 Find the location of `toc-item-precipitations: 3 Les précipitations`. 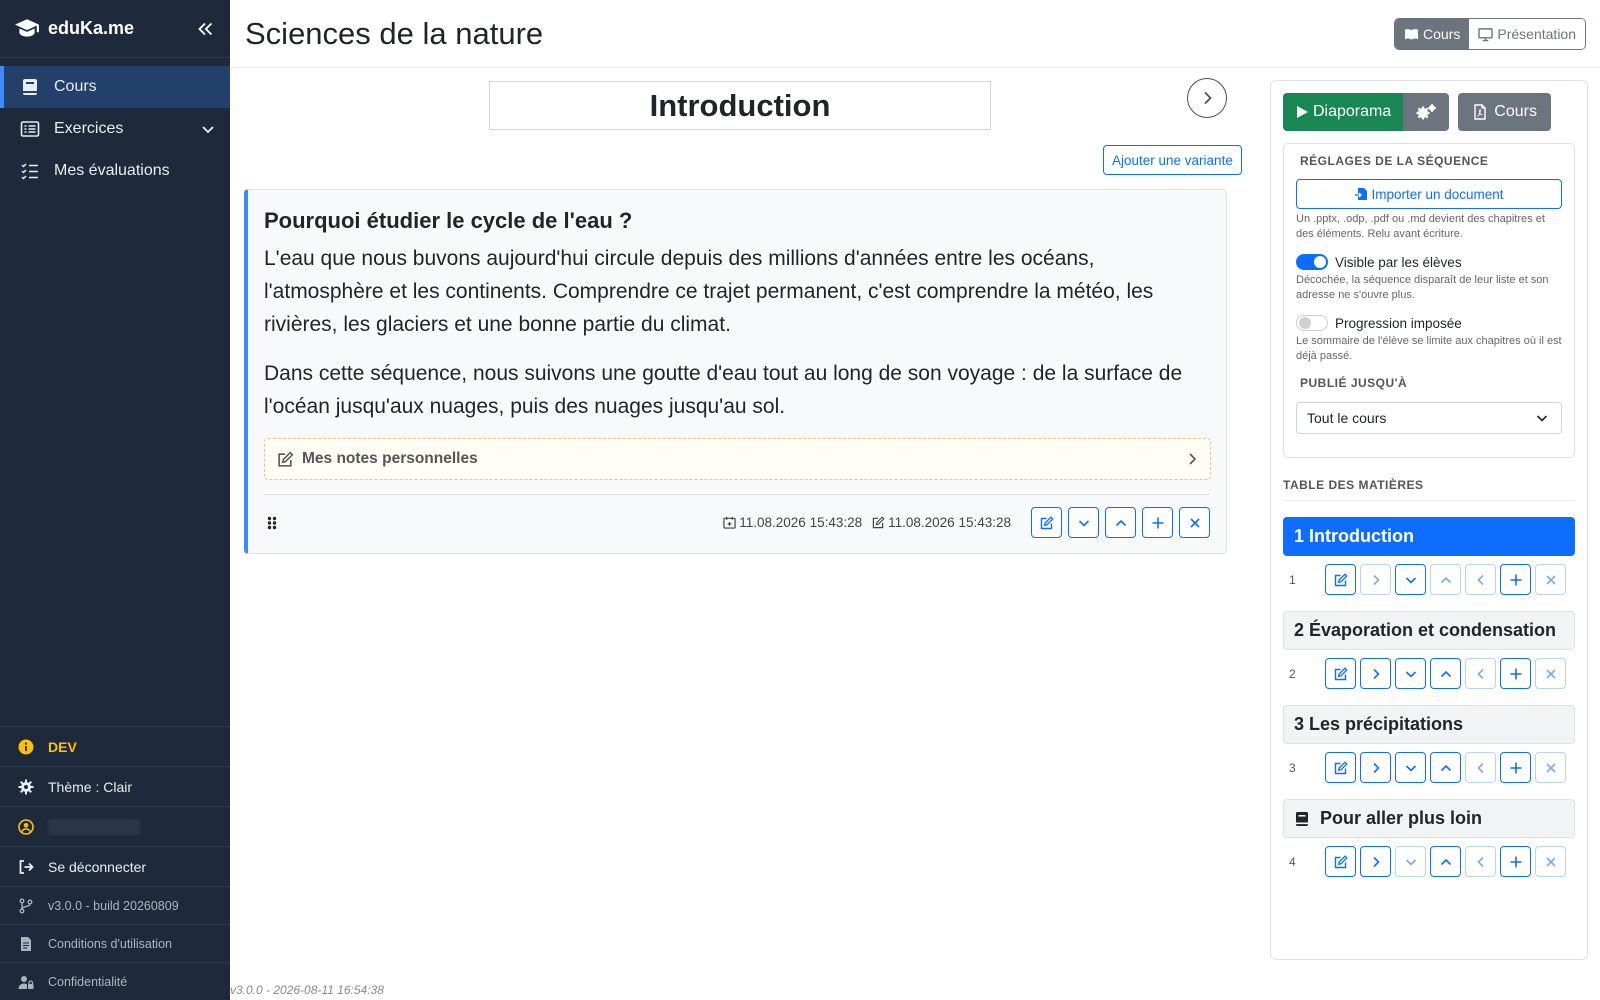

toc-item-precipitations: 3 Les précipitations is located at coordinates (1429, 724).